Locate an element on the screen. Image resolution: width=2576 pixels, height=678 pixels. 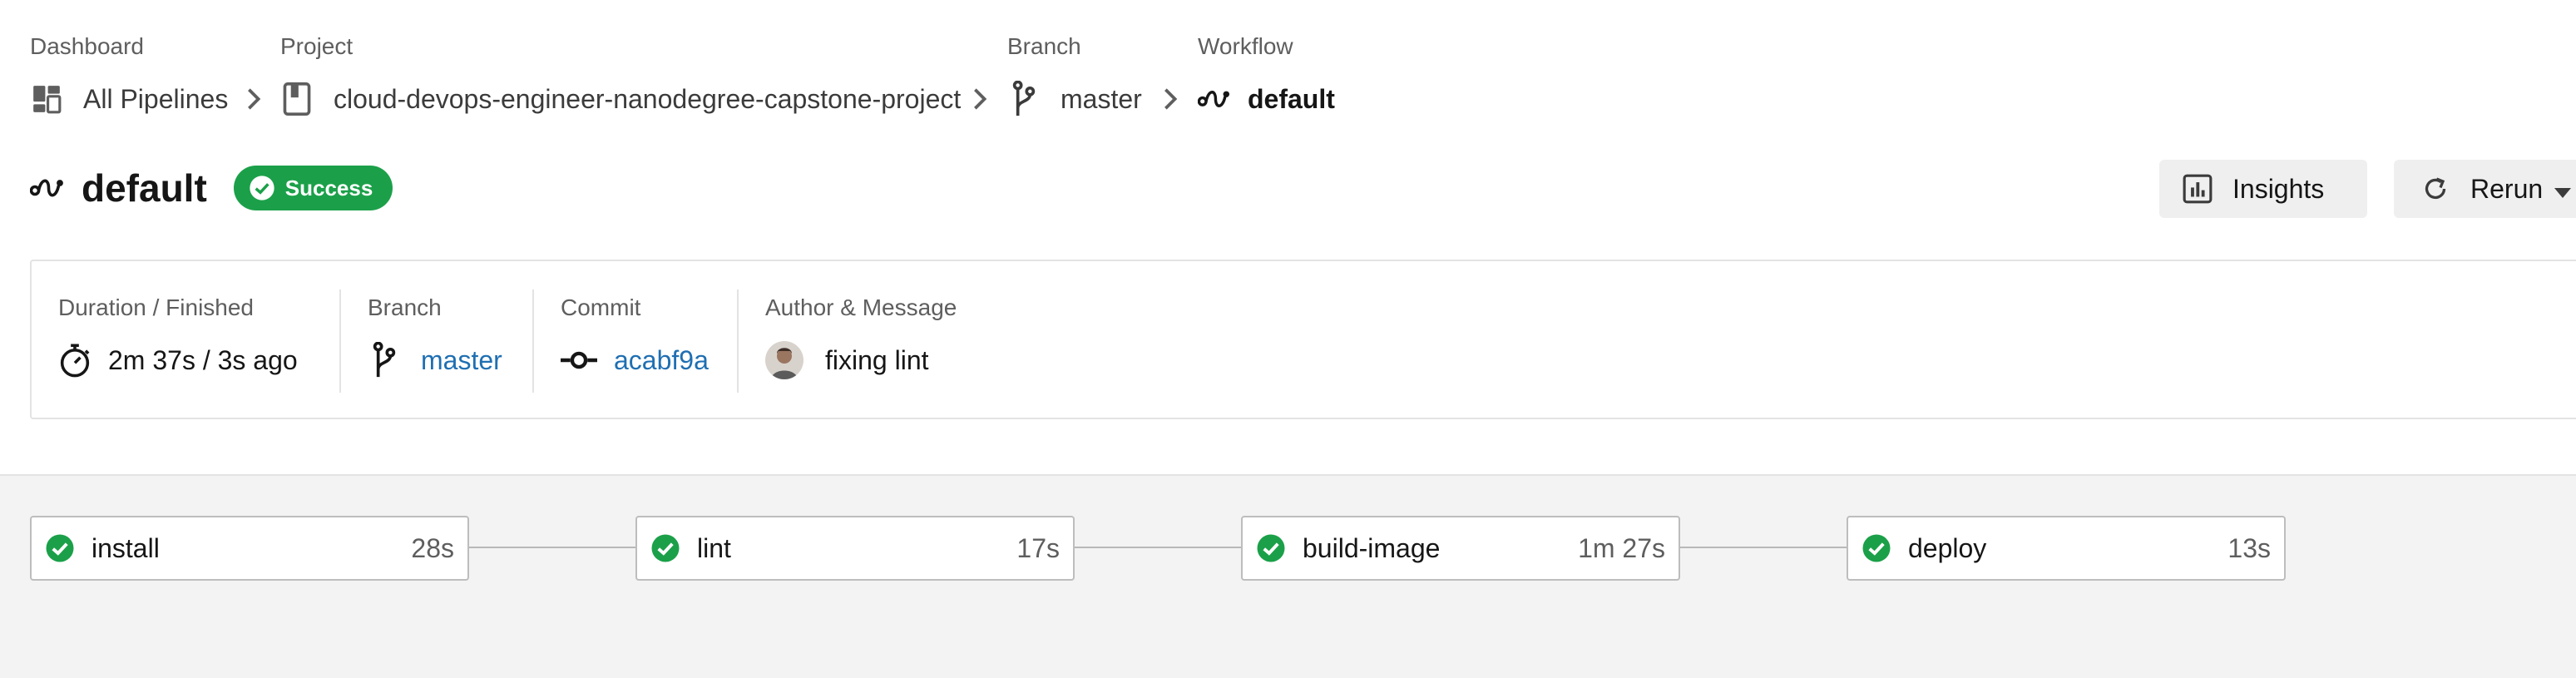
job-name: lint is located at coordinates (714, 547).